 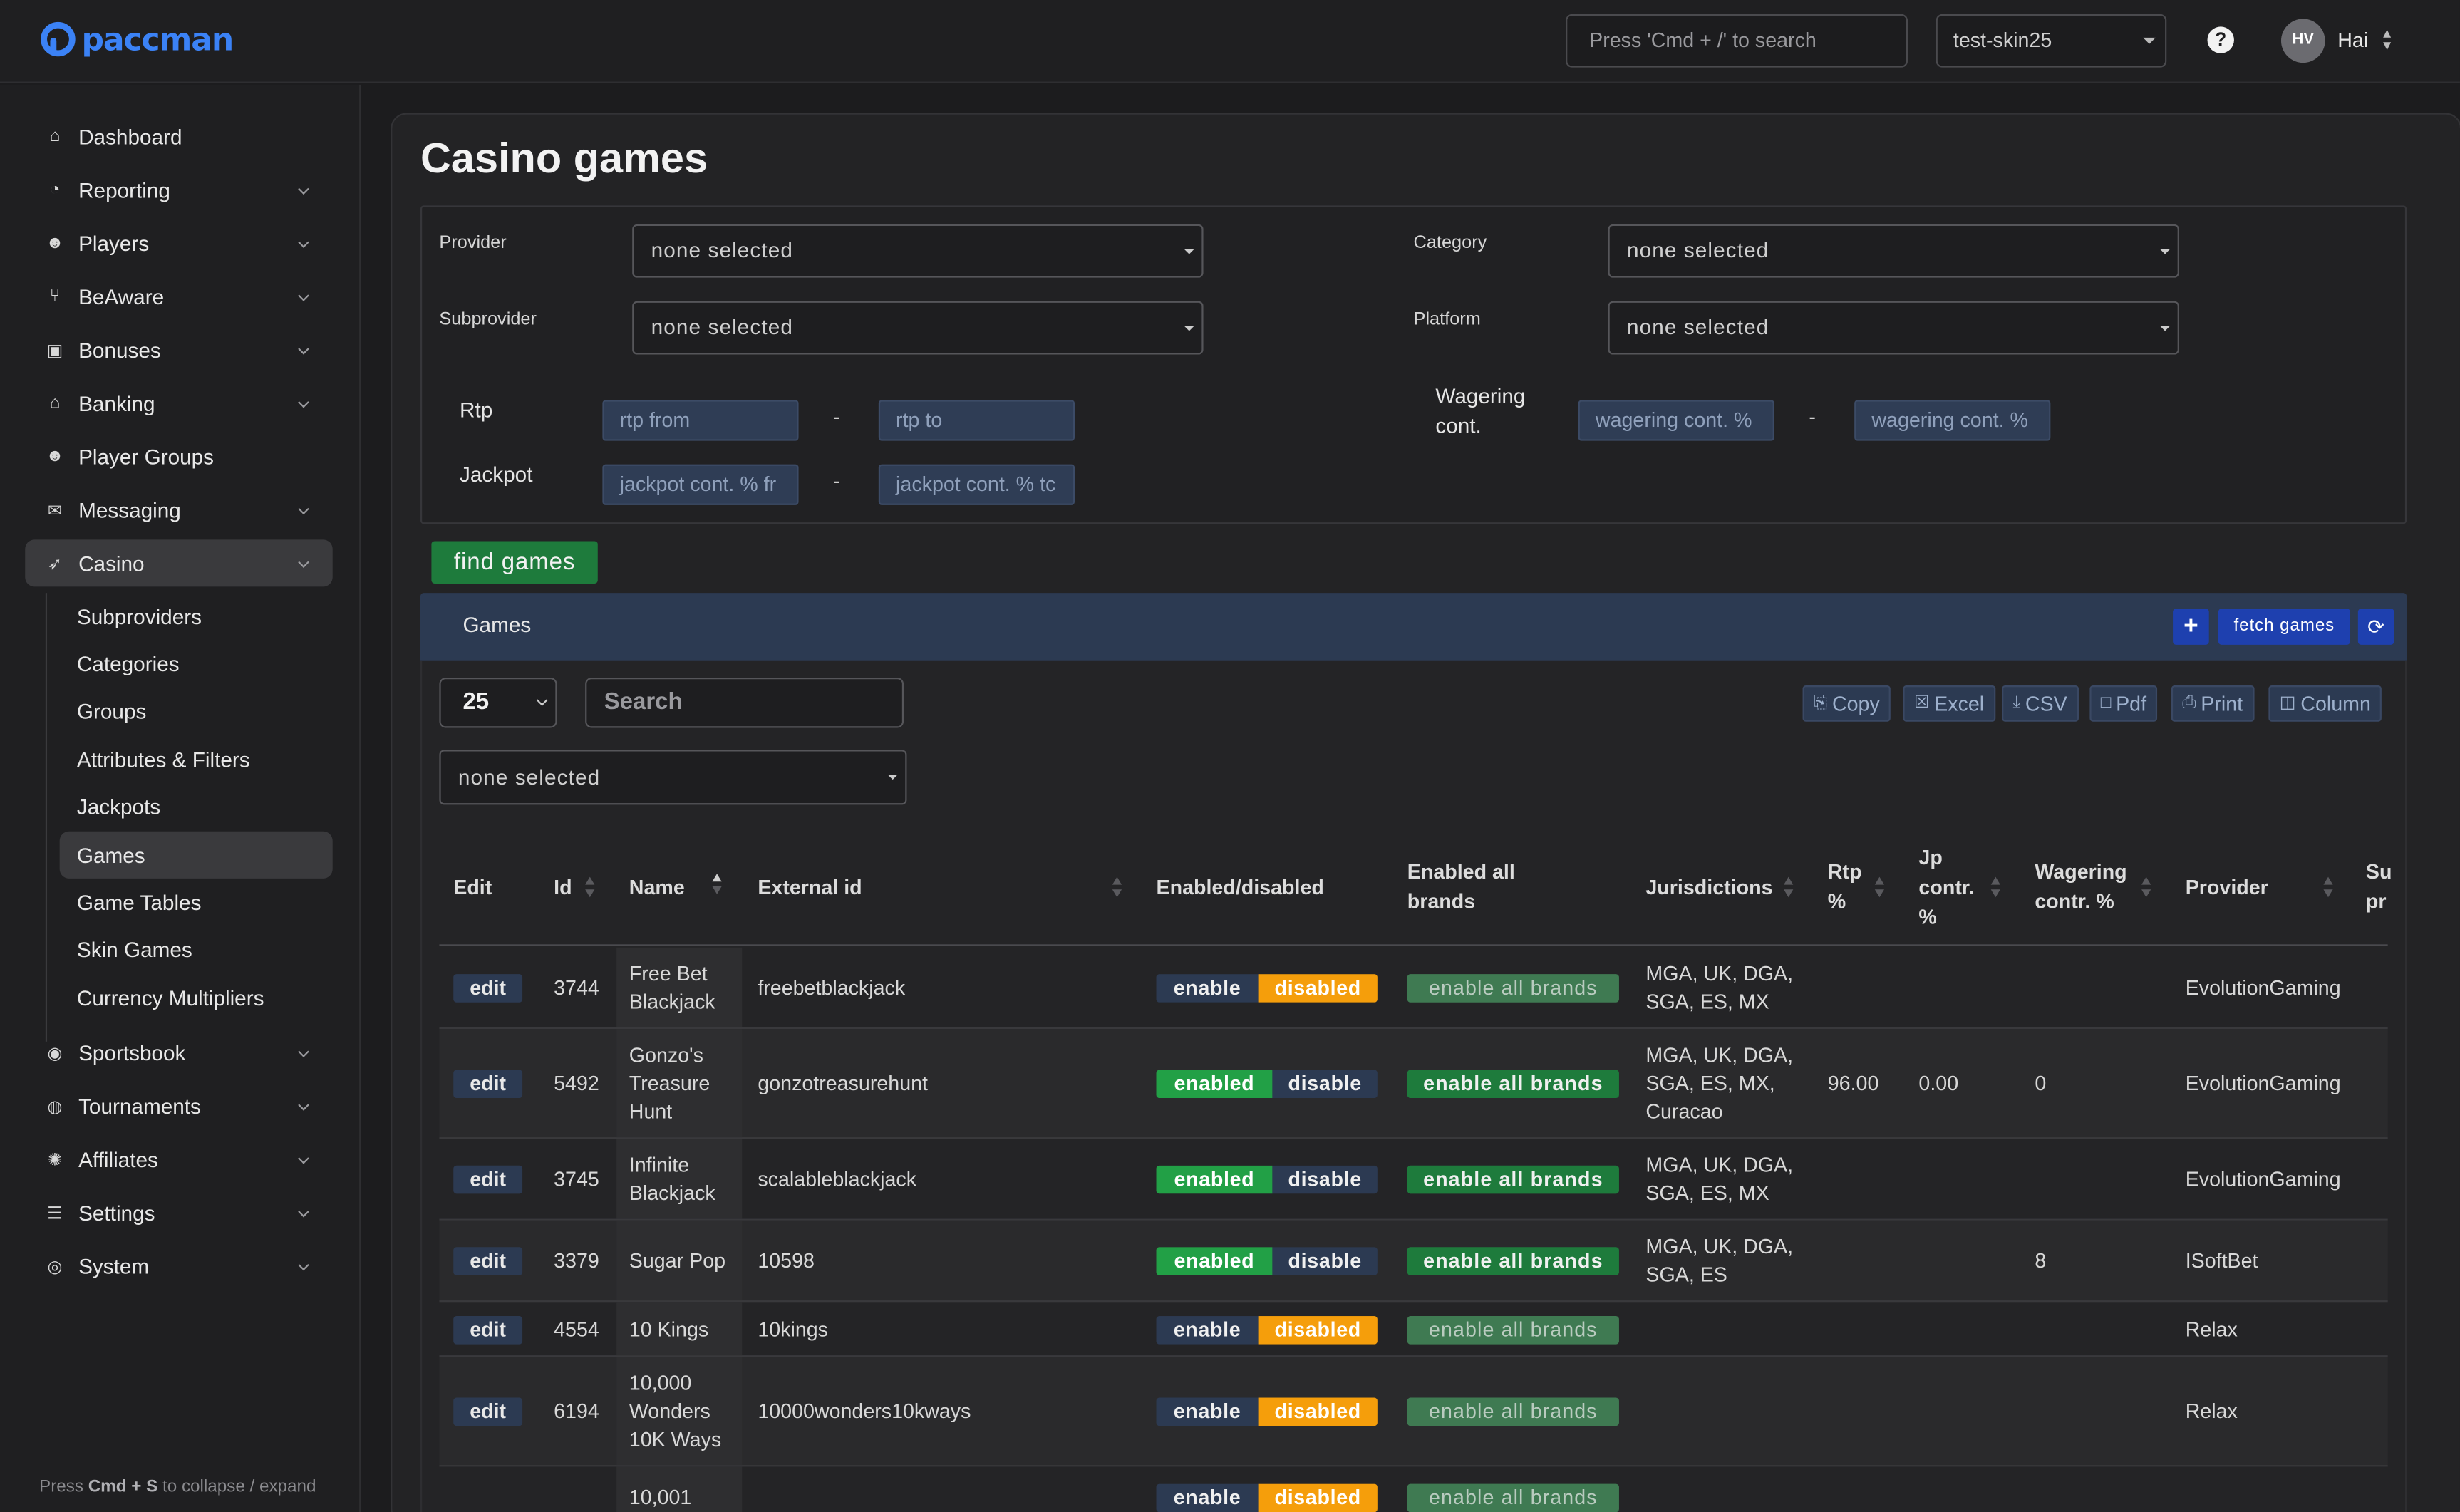 I want to click on column-visibility-button: ◫ Column, so click(x=2325, y=703).